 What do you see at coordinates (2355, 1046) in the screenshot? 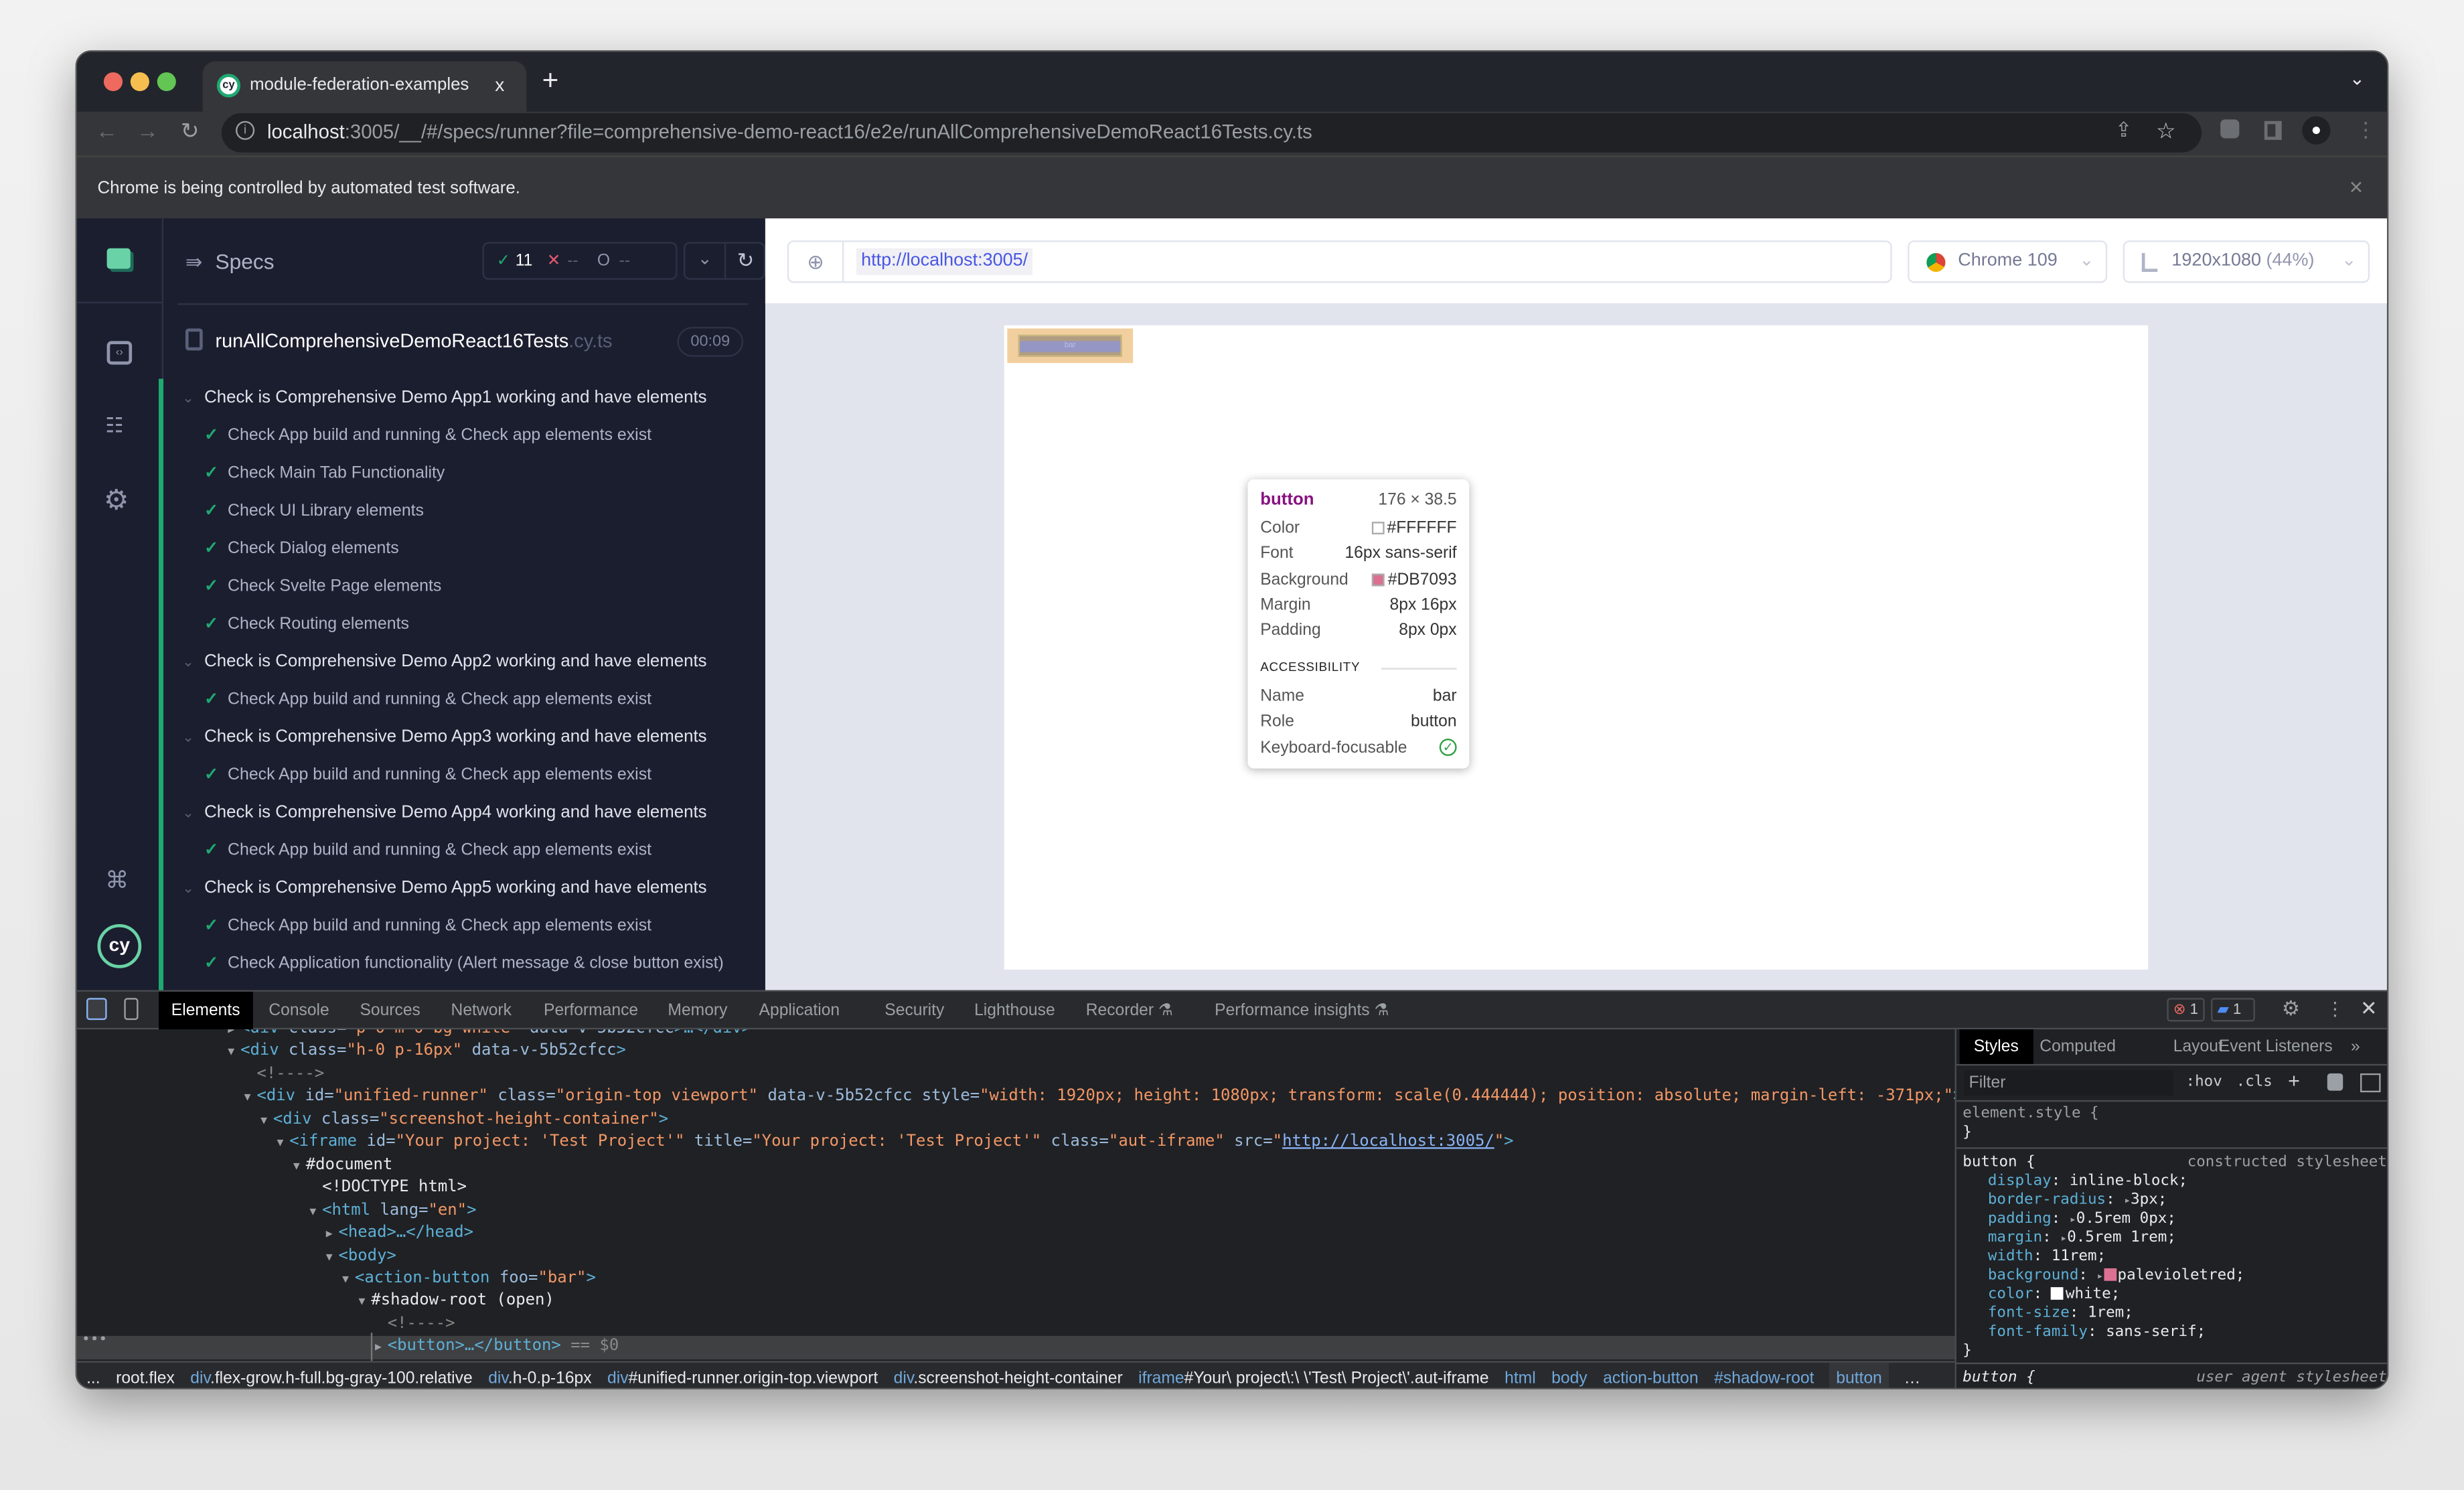
I see `sidebar-tab-4: »` at bounding box center [2355, 1046].